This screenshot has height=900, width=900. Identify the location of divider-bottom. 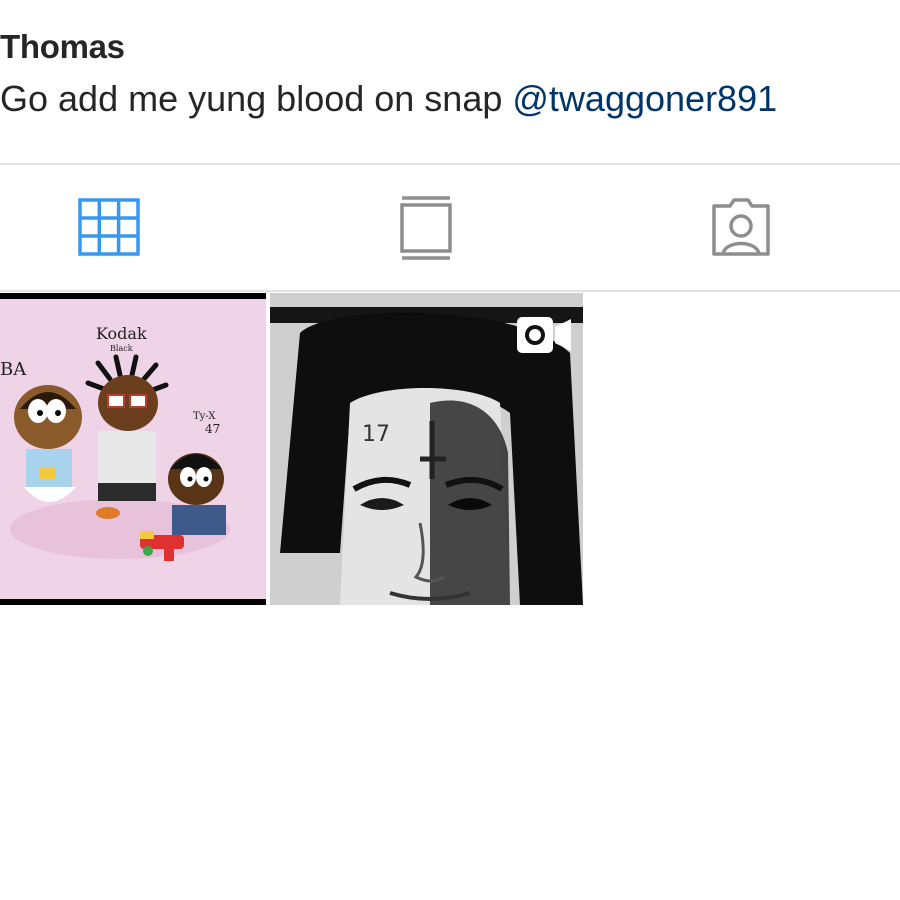
(450, 291).